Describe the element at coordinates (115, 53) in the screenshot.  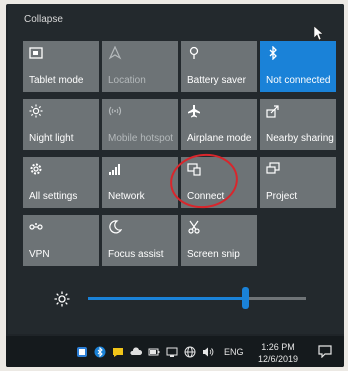
I see `location-icon` at that location.